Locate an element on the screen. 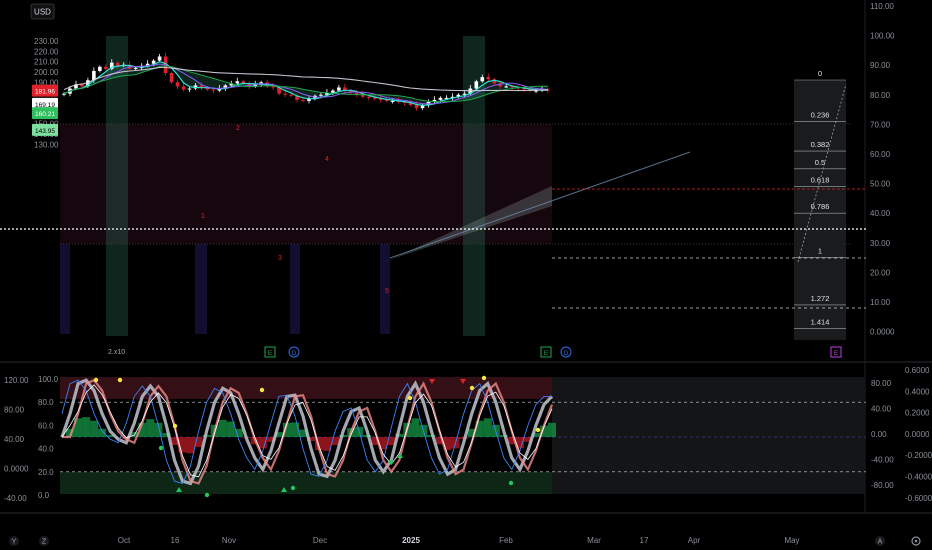 This screenshot has width=932, height=550. time-tick-label: Dec is located at coordinates (320, 540).